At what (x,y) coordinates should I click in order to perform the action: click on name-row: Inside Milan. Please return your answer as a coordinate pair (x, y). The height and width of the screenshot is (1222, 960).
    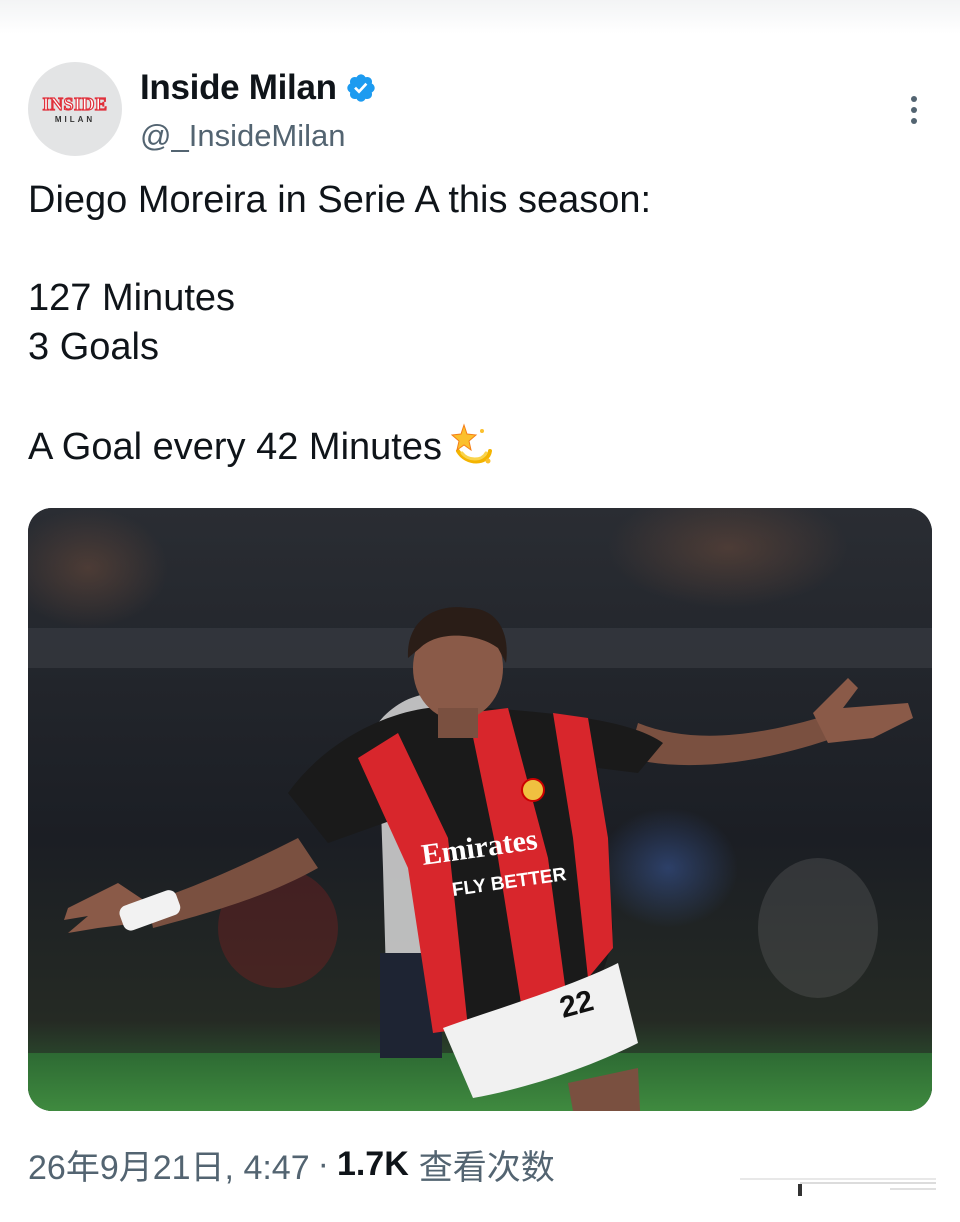
    Looking at the image, I should click on (258, 88).